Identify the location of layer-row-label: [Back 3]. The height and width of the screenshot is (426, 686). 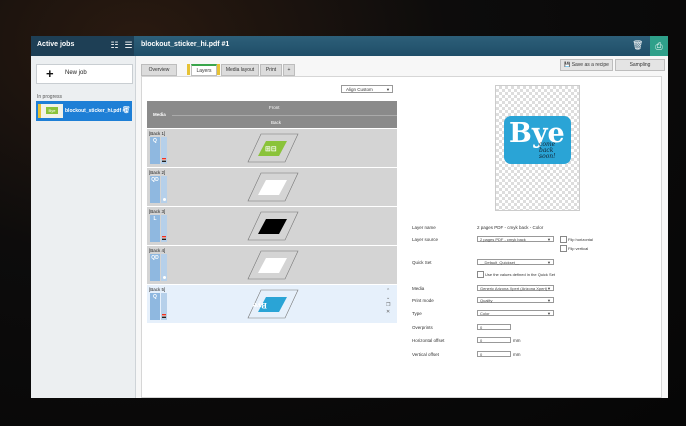
(157, 211).